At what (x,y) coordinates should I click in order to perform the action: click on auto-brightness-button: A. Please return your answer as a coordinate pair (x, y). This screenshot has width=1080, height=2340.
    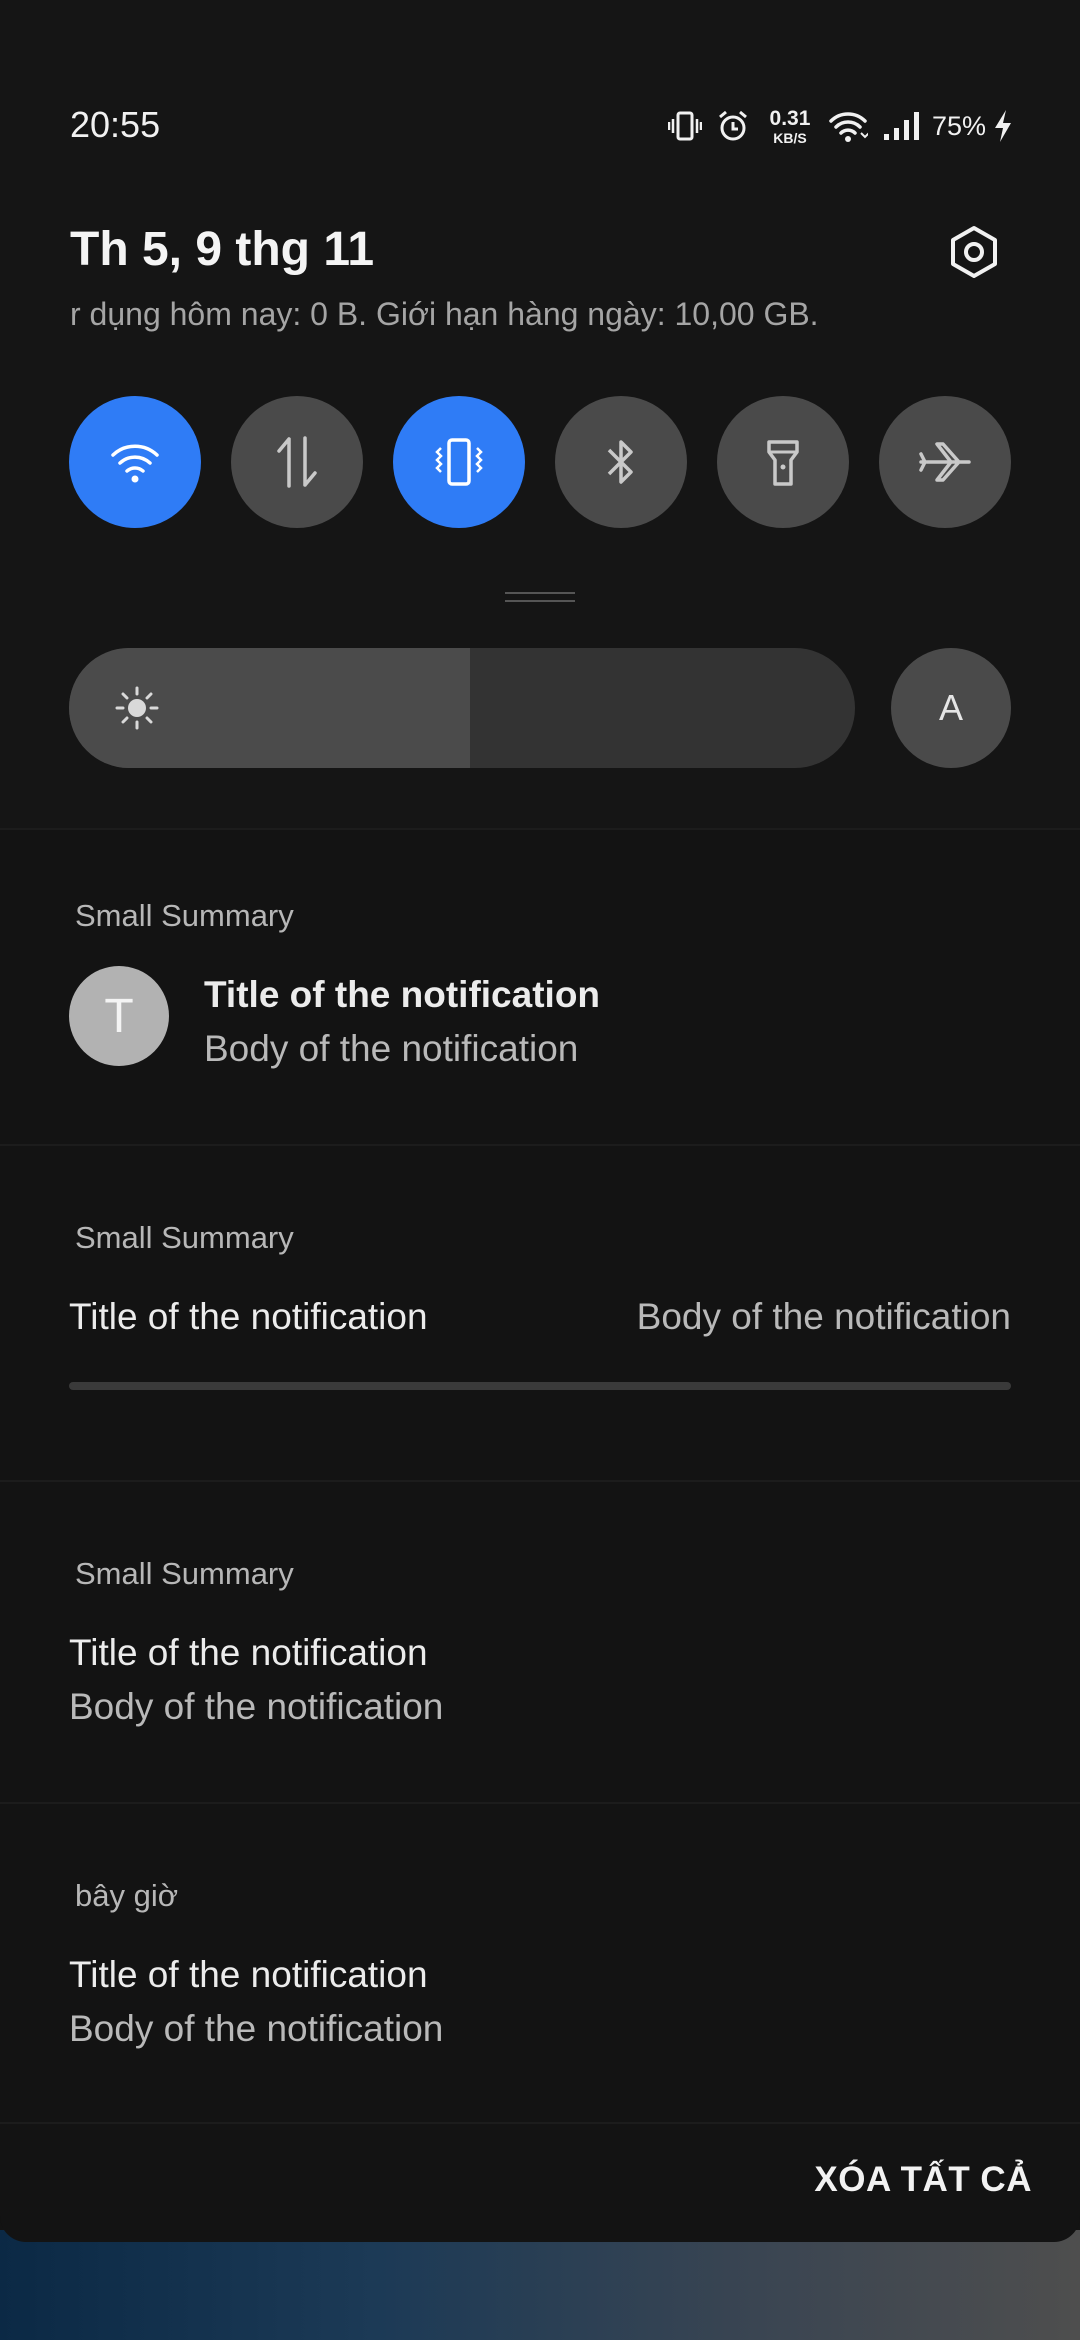
    Looking at the image, I should click on (951, 708).